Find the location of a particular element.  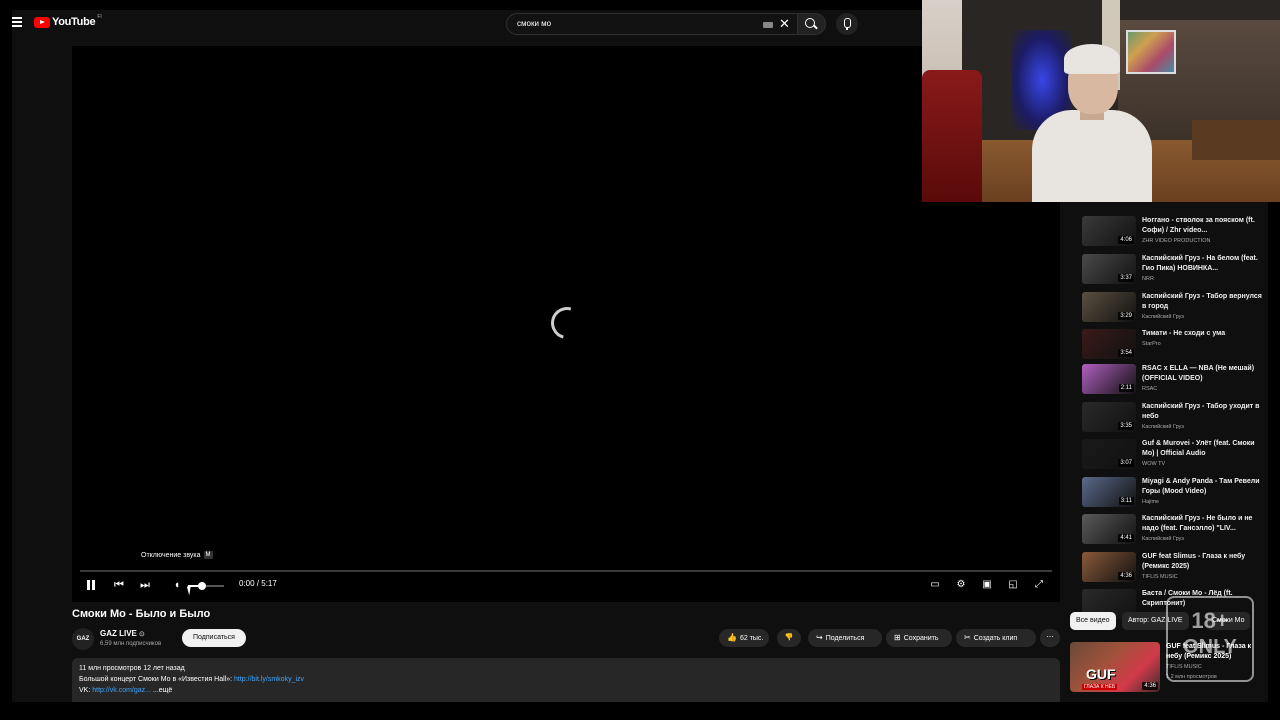

subscribe-button: Подписаться is located at coordinates (214, 638).